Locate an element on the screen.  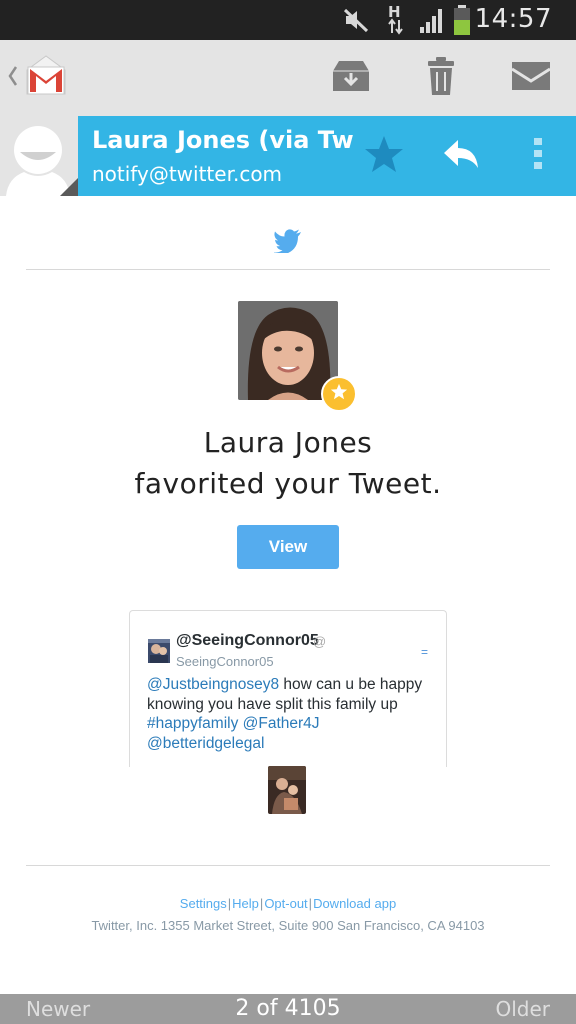
tweet-author-avatar is located at coordinates (159, 651).